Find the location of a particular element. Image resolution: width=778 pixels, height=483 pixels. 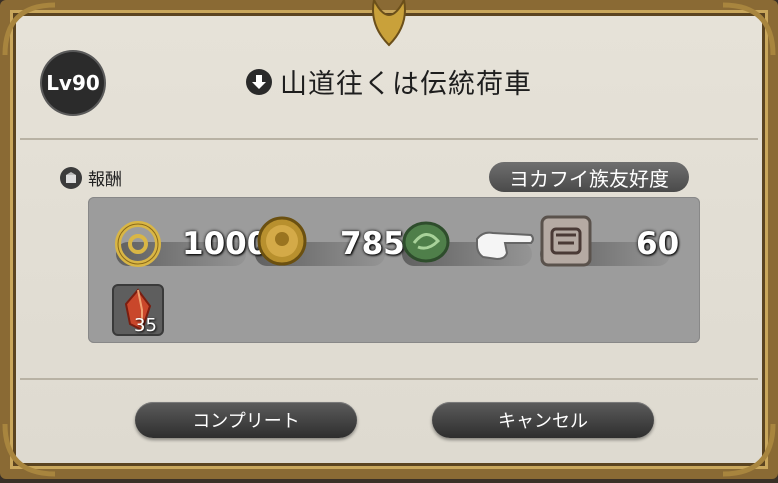

gil-icon is located at coordinates (138, 246).